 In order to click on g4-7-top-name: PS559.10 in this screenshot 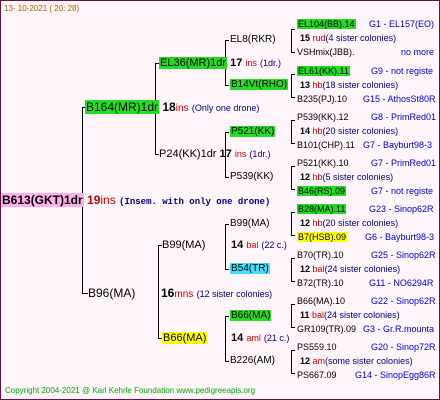, I will do `click(317, 347)`.